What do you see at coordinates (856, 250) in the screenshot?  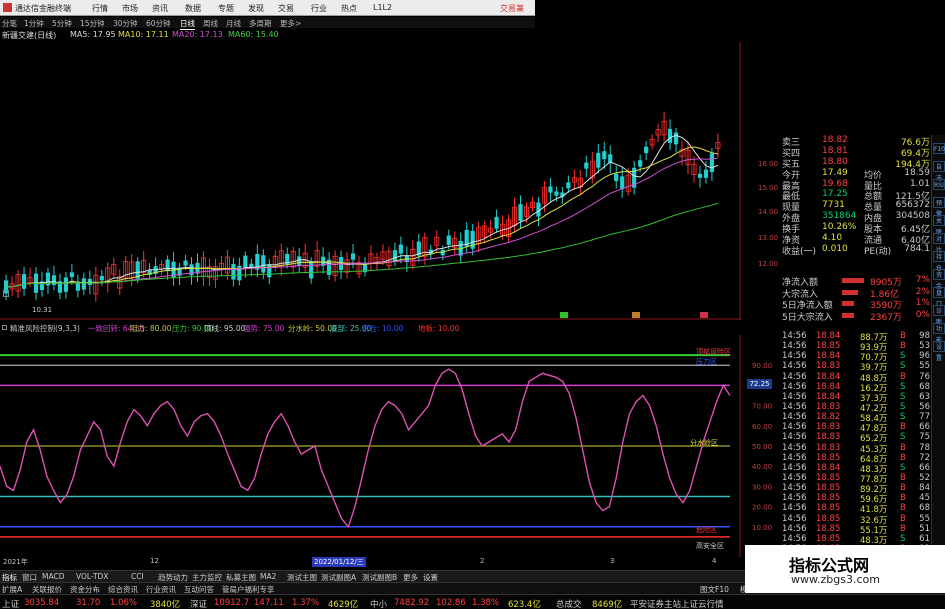 I see `quote-row: 收益(一) 0.010 PE(动) 784.1` at bounding box center [856, 250].